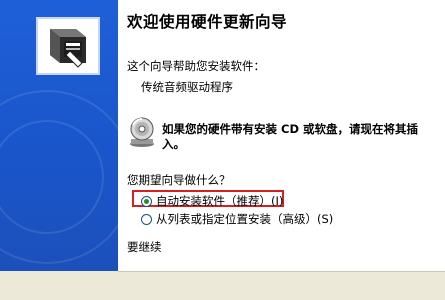 This screenshot has width=445, height=300. What do you see at coordinates (196, 66) in the screenshot?
I see `intro-text: 这个向导帮助您安装软件：` at bounding box center [196, 66].